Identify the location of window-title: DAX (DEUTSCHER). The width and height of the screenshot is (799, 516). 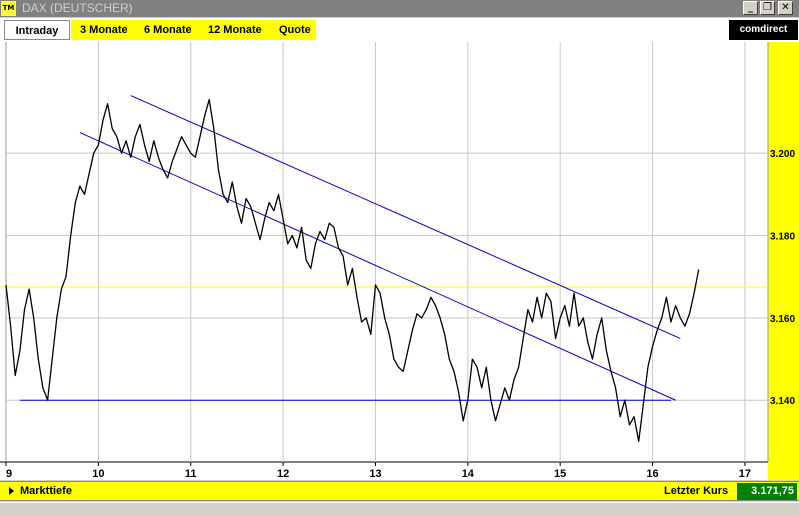
(77, 8).